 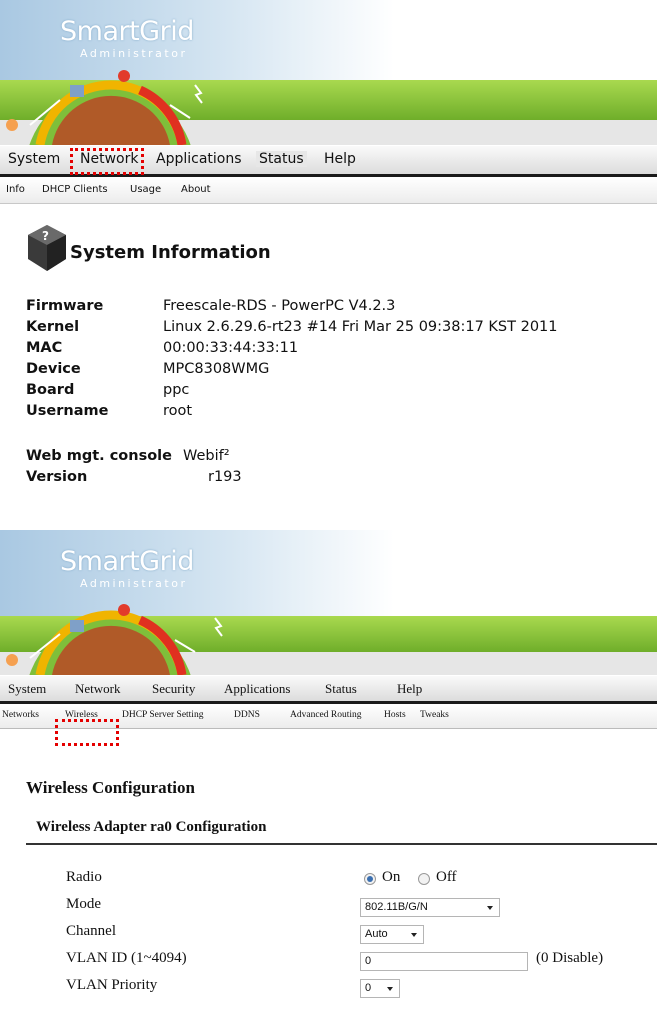 I want to click on radio-on-label: On, so click(x=391, y=877).